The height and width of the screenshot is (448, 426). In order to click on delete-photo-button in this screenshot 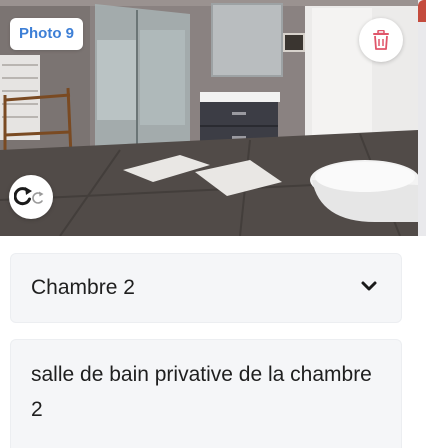, I will do `click(381, 40)`.